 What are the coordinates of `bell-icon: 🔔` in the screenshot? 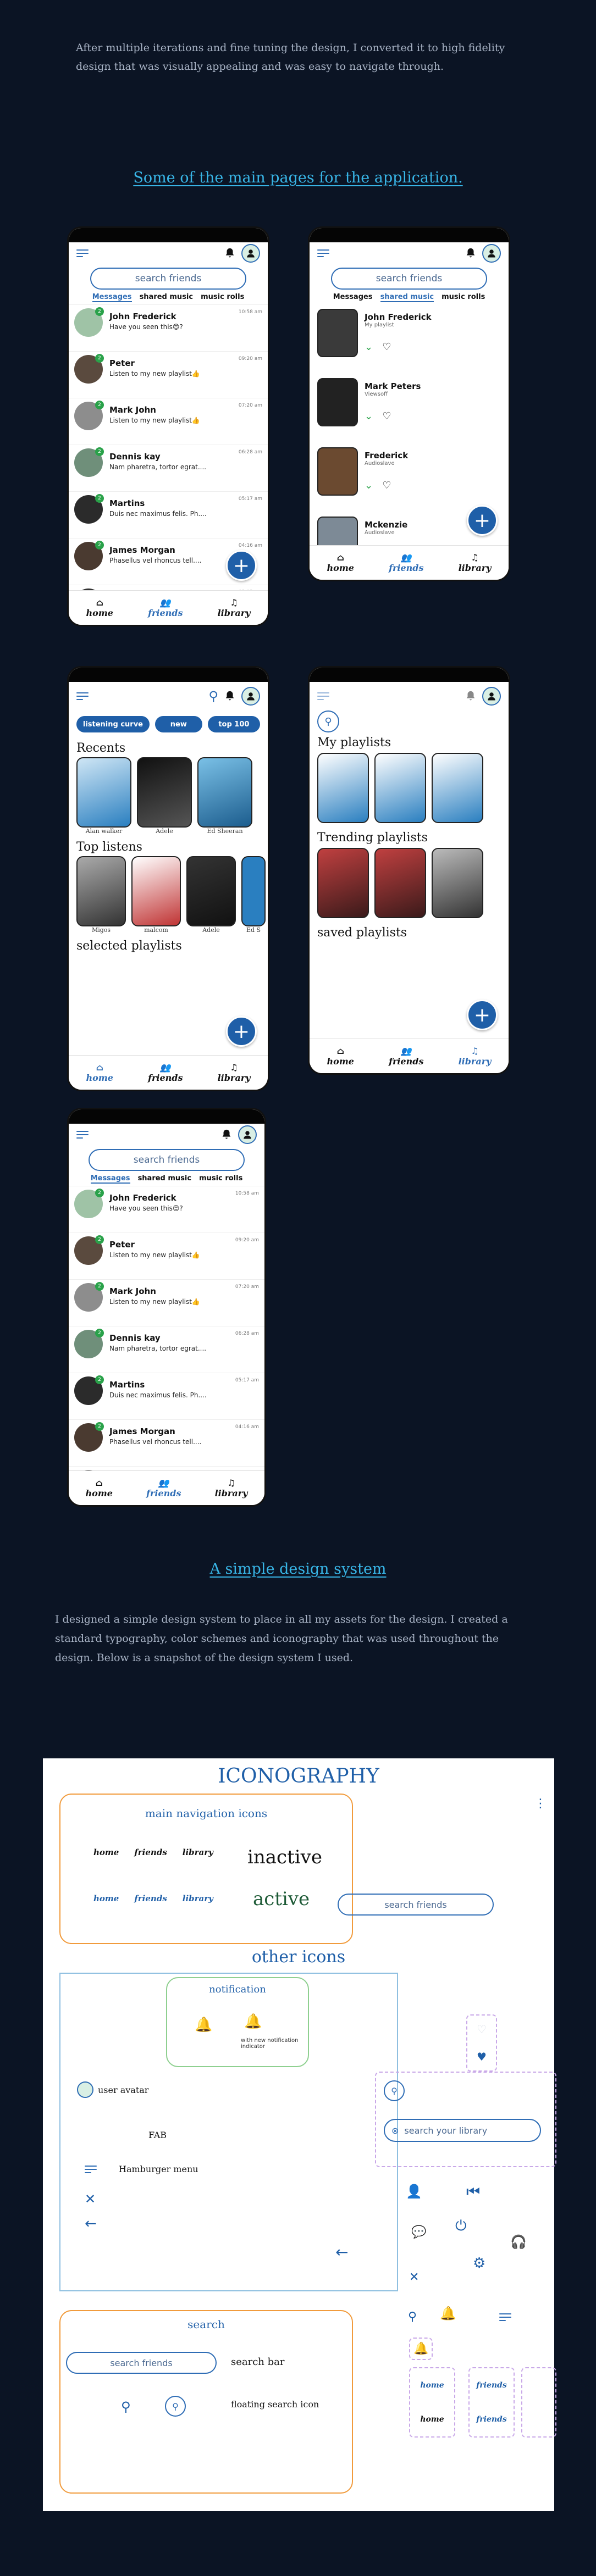 It's located at (420, 2349).